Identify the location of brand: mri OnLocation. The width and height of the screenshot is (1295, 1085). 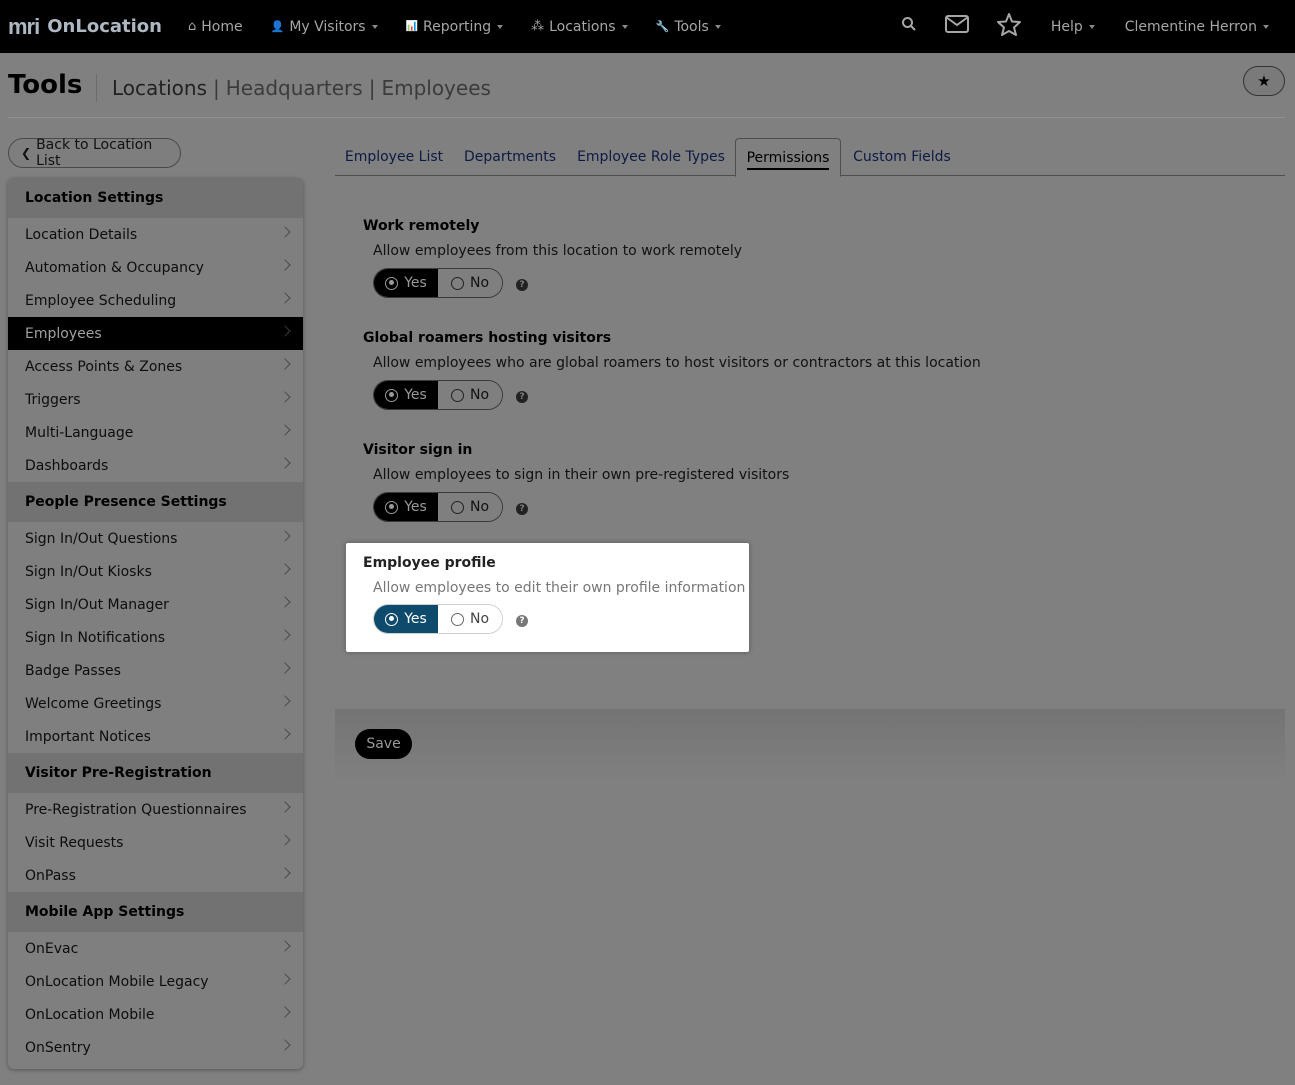
(98, 27).